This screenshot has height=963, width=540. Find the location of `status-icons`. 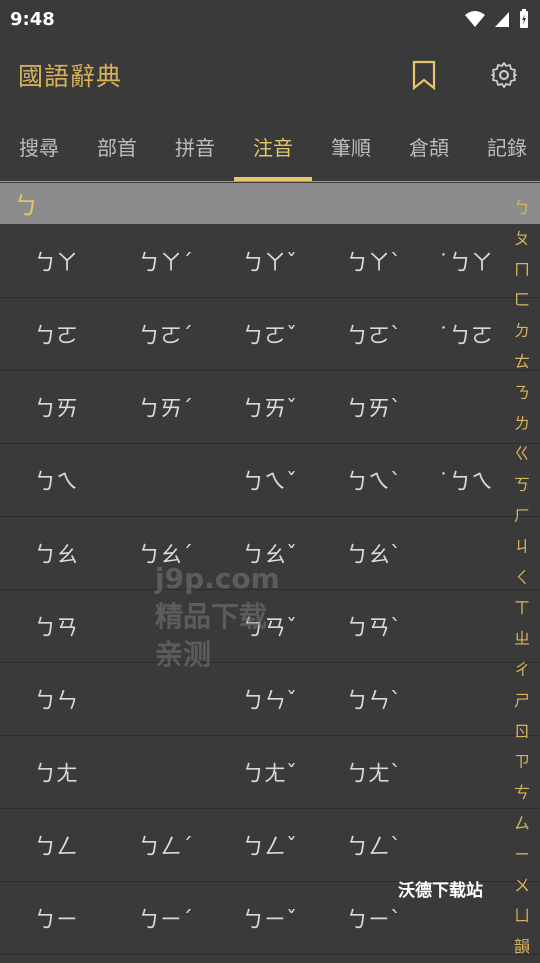

status-icons is located at coordinates (497, 19).